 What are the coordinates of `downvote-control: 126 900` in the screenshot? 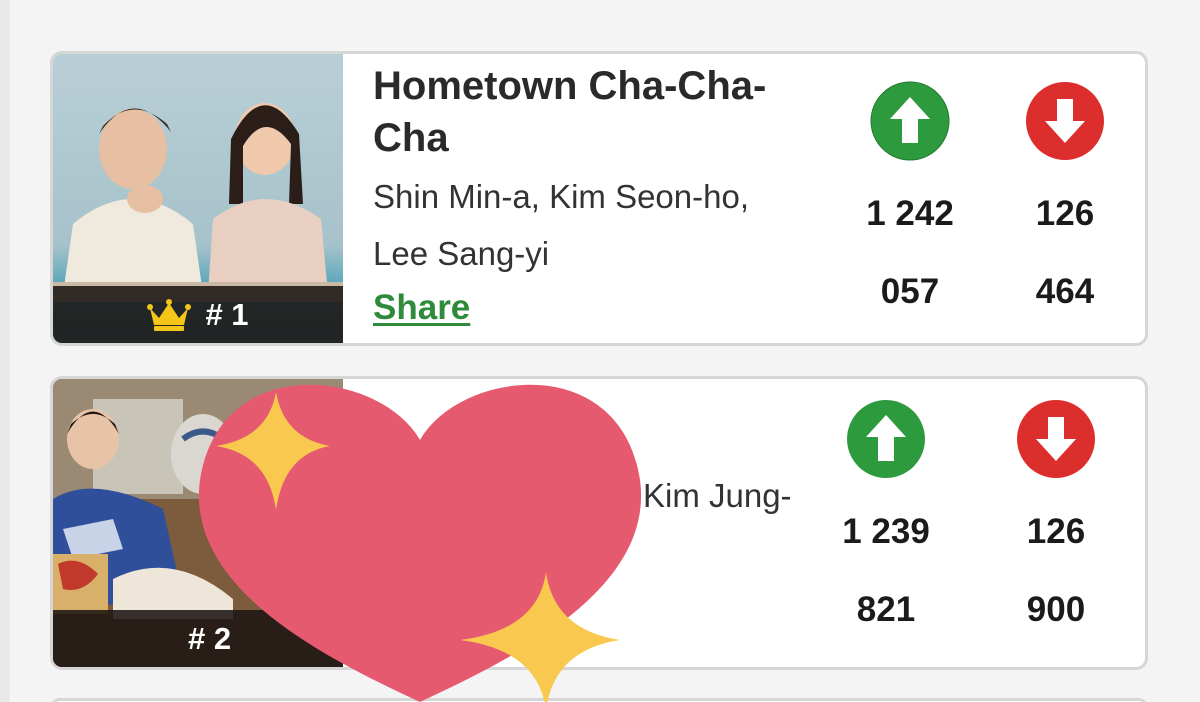 It's located at (1056, 524).